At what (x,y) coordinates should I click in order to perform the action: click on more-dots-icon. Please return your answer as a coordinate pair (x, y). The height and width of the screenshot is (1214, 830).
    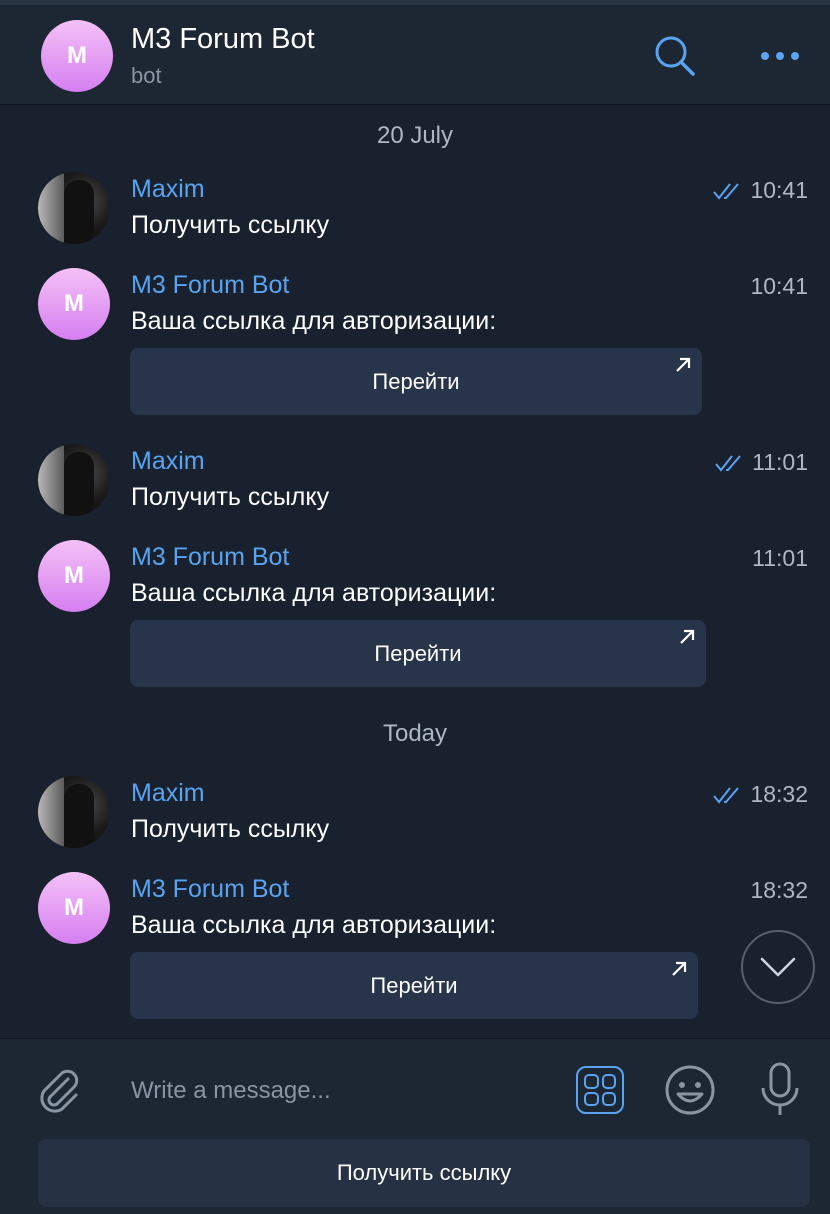
    Looking at the image, I should click on (780, 56).